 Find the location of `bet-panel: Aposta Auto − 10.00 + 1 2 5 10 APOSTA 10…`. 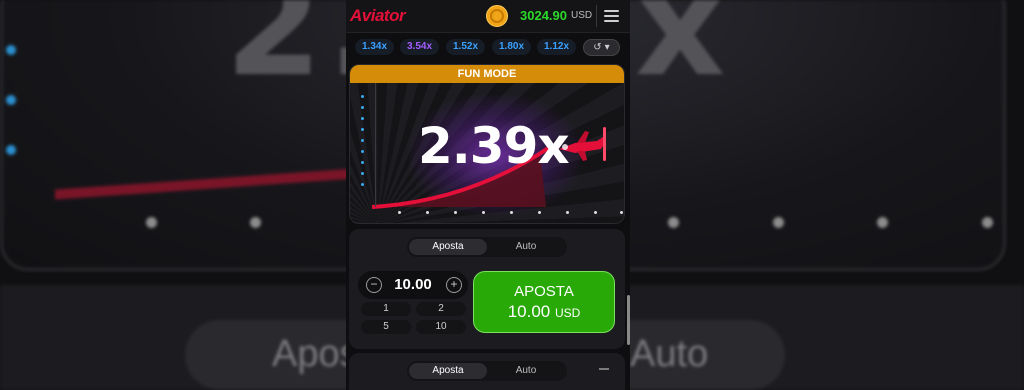

bet-panel: Aposta Auto − 10.00 + 1 2 5 10 APOSTA 10… is located at coordinates (487, 289).